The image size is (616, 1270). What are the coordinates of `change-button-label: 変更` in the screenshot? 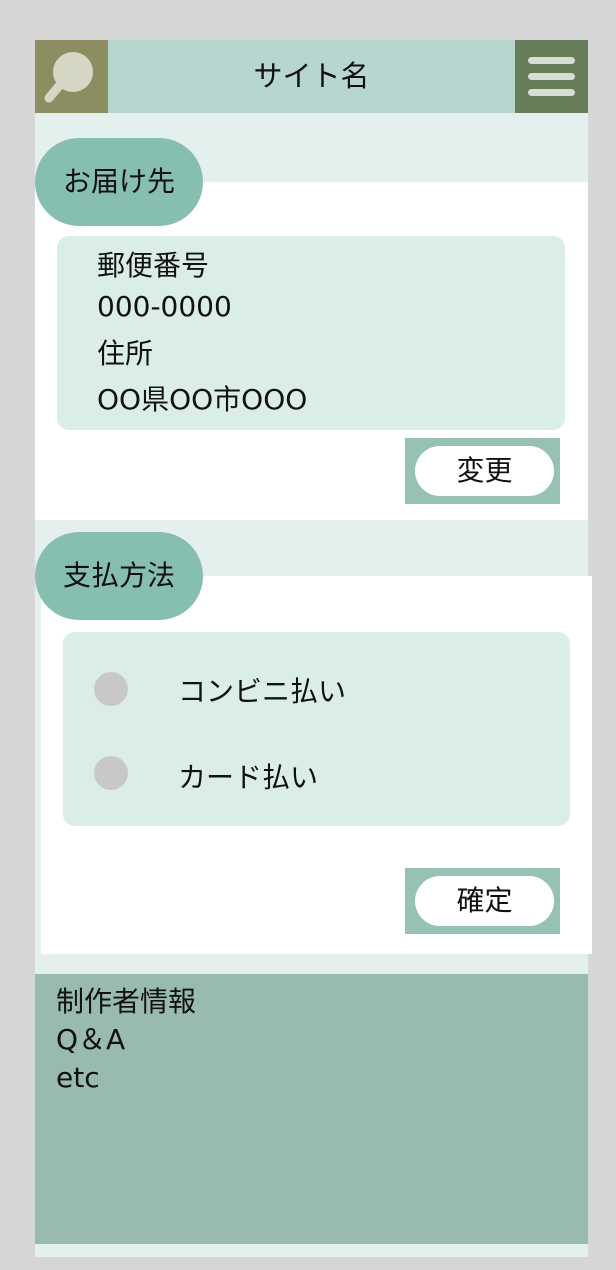 It's located at (484, 471).